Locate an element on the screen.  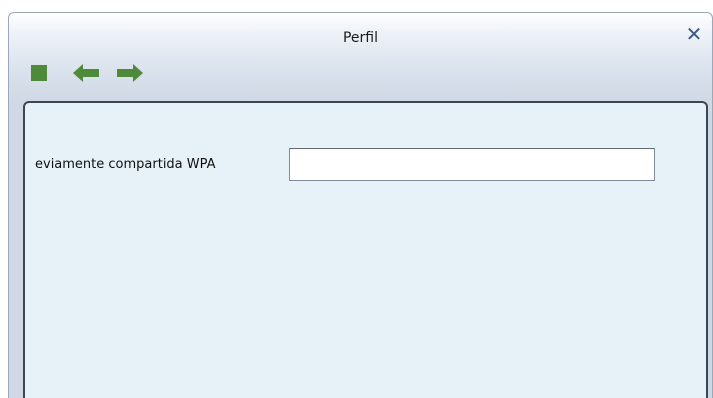
dialog-title: Perfil is located at coordinates (360, 38).